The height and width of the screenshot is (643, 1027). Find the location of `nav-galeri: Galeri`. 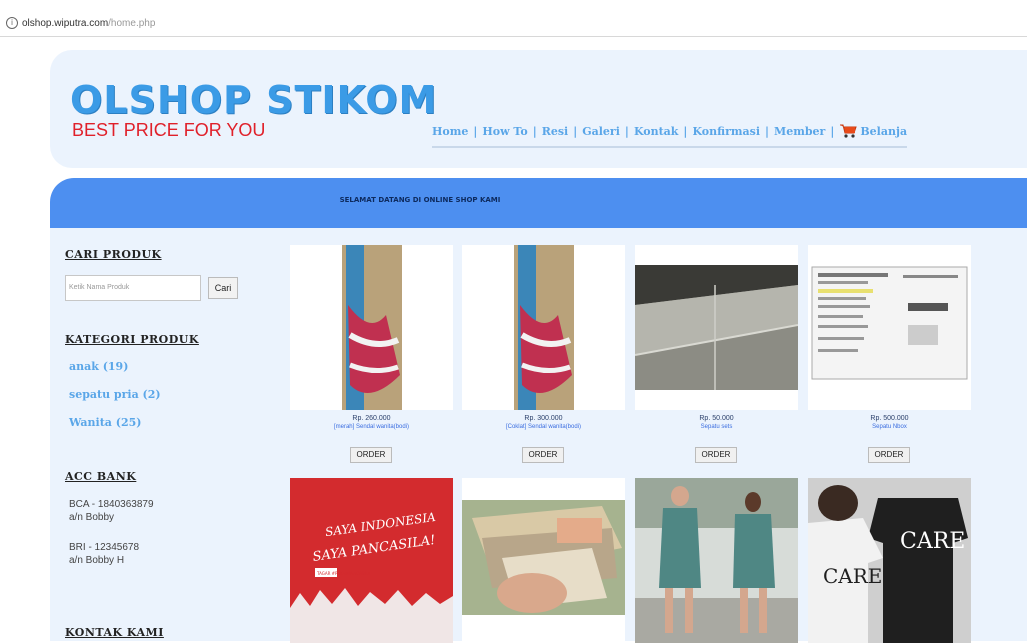

nav-galeri: Galeri is located at coordinates (601, 131).